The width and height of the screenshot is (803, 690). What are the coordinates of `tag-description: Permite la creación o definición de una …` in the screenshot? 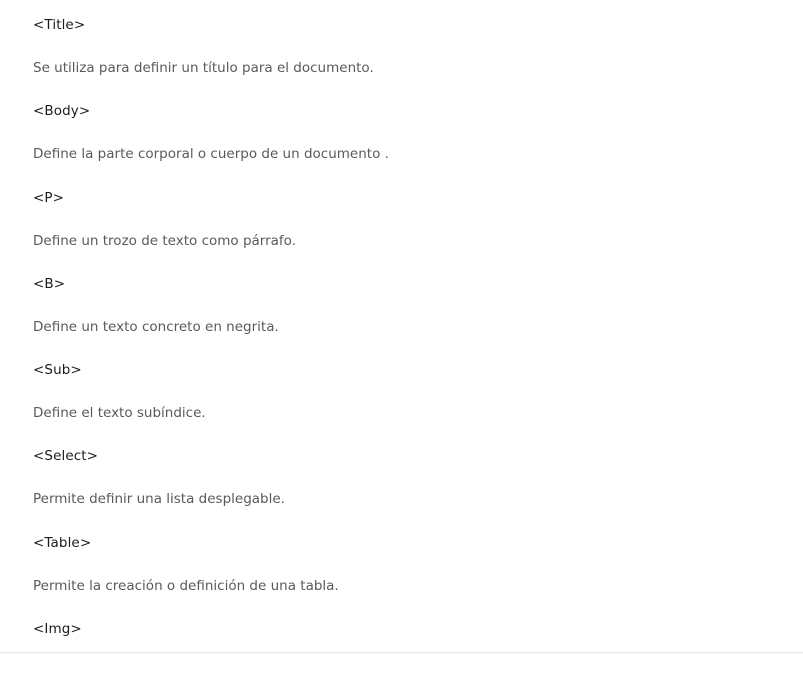 It's located at (186, 585).